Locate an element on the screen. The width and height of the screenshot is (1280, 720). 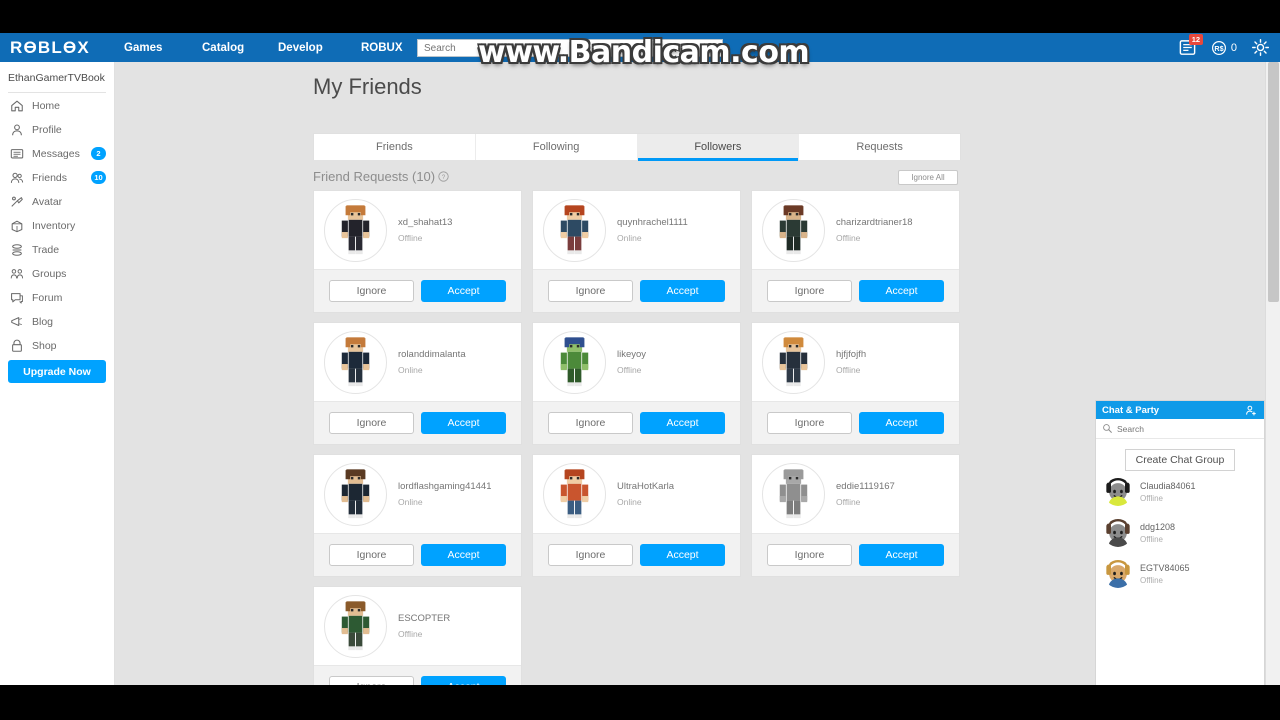
avatar-figure is located at coordinates (355, 625).